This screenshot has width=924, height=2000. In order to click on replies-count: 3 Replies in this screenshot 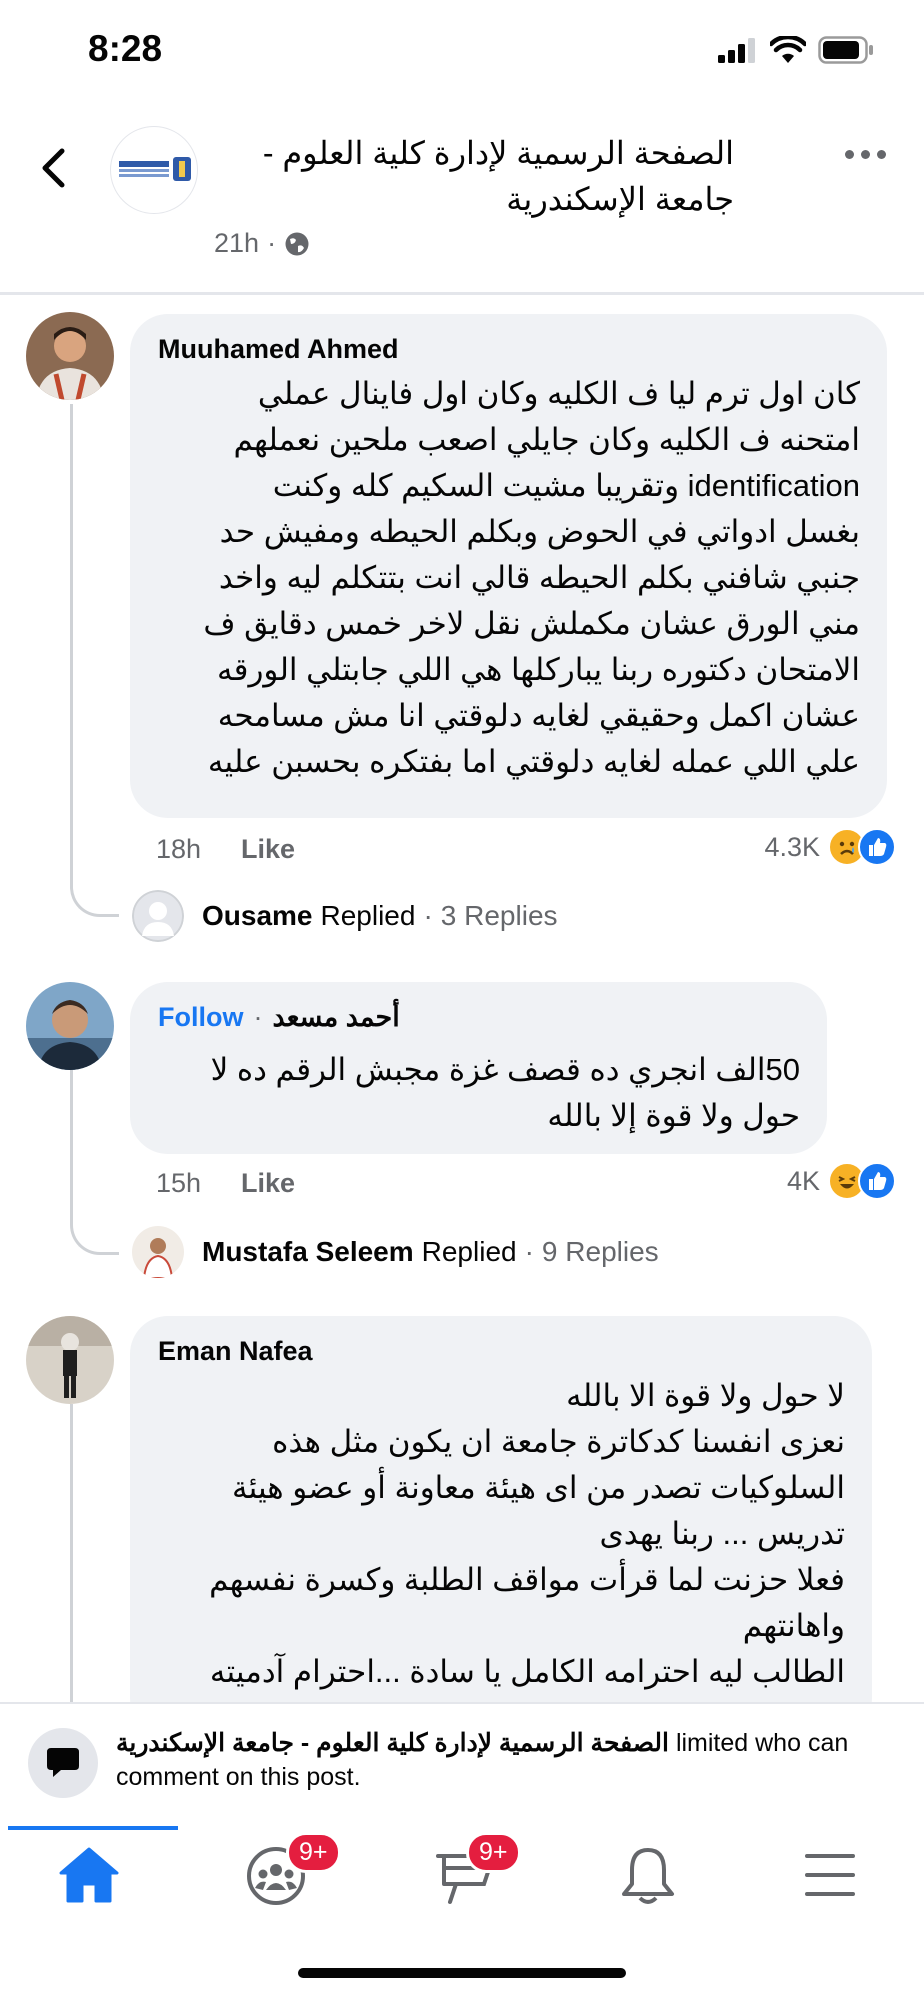, I will do `click(499, 915)`.